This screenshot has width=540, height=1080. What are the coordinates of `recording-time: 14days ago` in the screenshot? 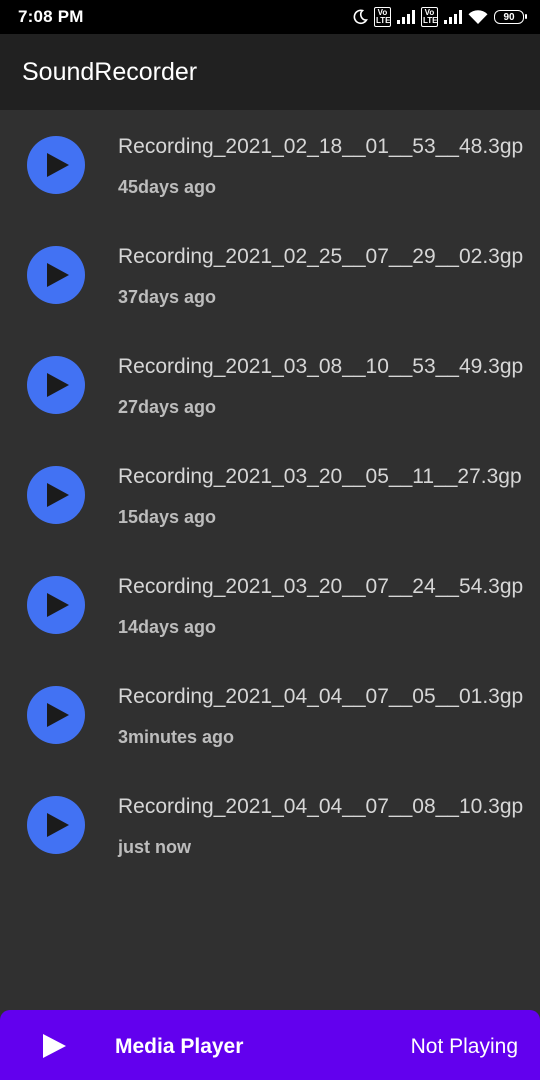 It's located at (167, 627).